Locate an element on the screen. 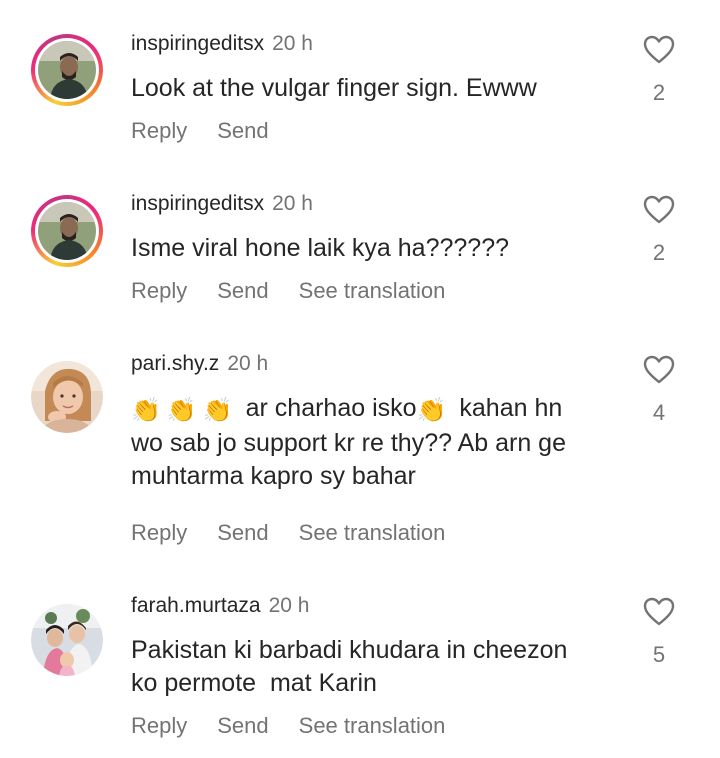 Image resolution: width=720 pixels, height=758 pixels. comment-text-line: wo sab jo support kr re thy?? Ab arn ge is located at coordinates (348, 443).